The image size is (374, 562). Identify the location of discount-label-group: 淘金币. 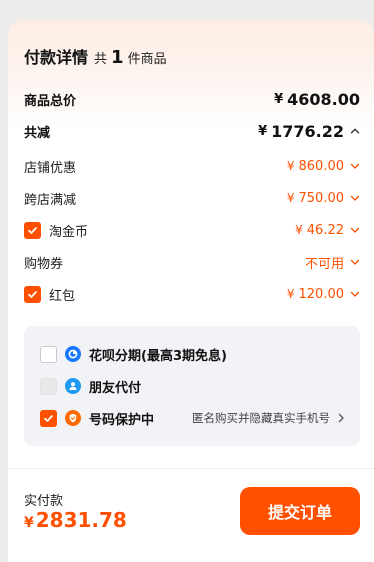
(56, 230).